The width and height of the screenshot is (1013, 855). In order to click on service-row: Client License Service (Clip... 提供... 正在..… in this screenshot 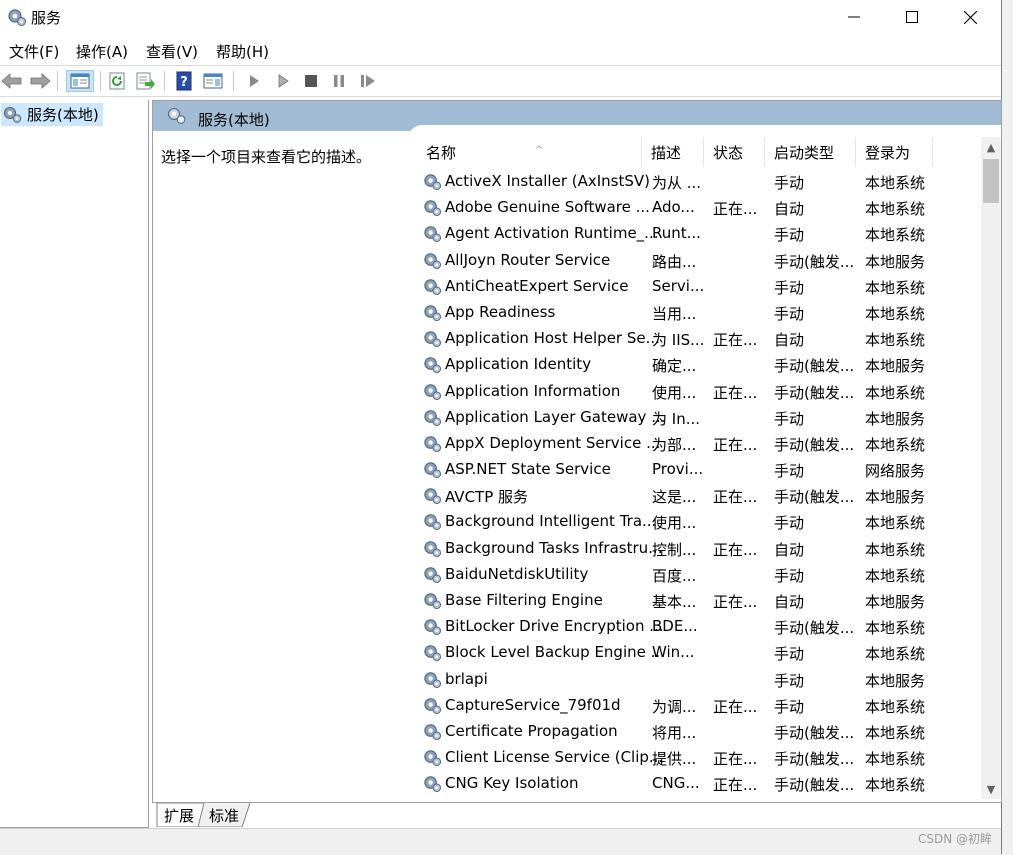, I will do `click(693, 757)`.